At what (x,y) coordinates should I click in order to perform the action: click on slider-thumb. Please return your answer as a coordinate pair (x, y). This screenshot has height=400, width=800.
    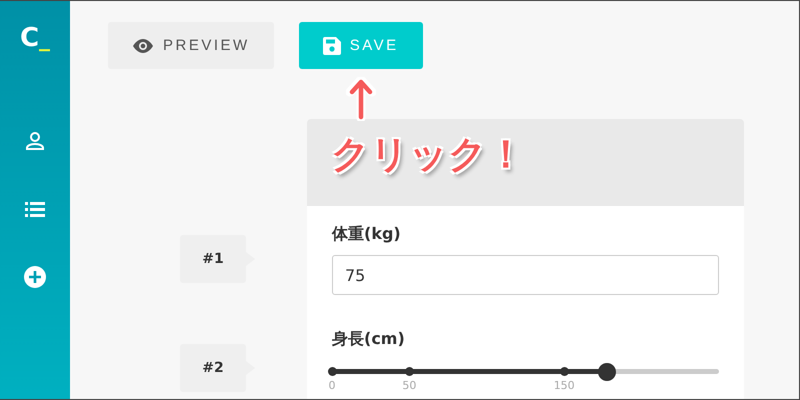
    Looking at the image, I should click on (607, 372).